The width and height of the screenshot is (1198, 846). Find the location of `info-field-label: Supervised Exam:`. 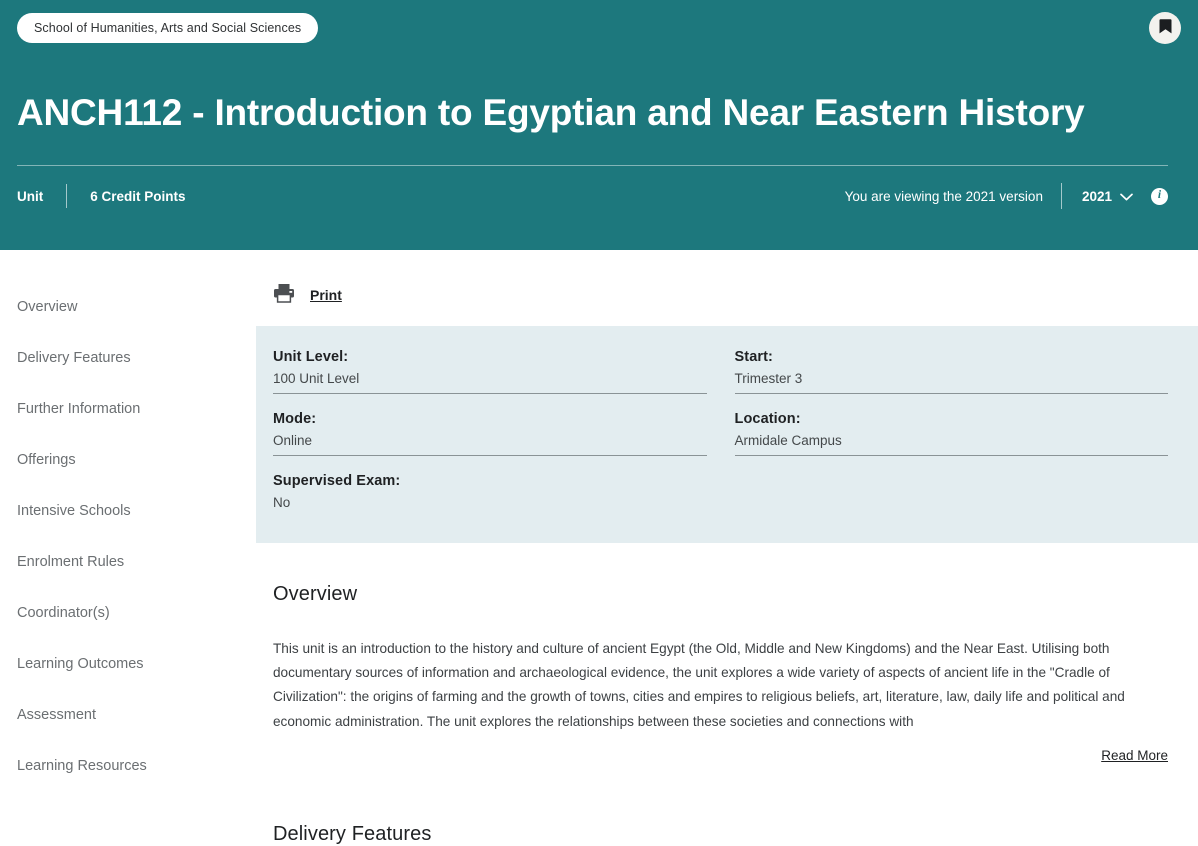

info-field-label: Supervised Exam: is located at coordinates (337, 481).